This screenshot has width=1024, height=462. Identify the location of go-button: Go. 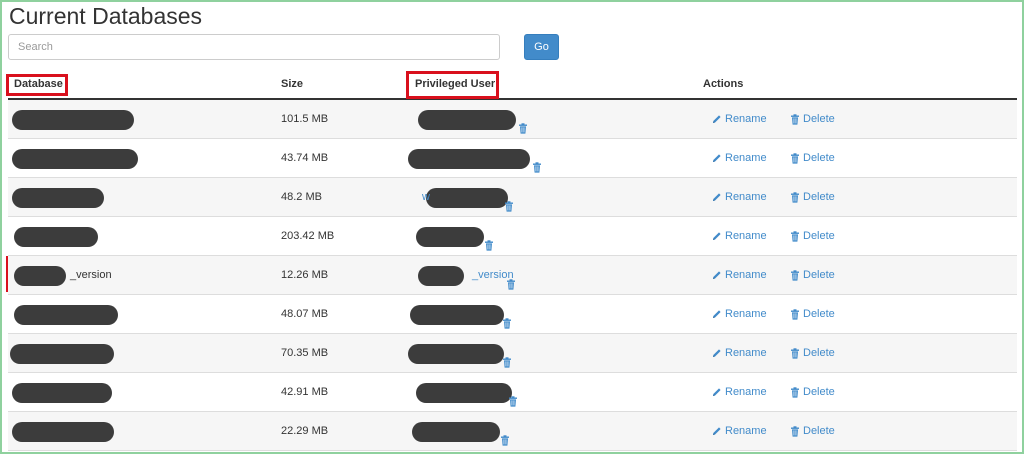
(541, 47).